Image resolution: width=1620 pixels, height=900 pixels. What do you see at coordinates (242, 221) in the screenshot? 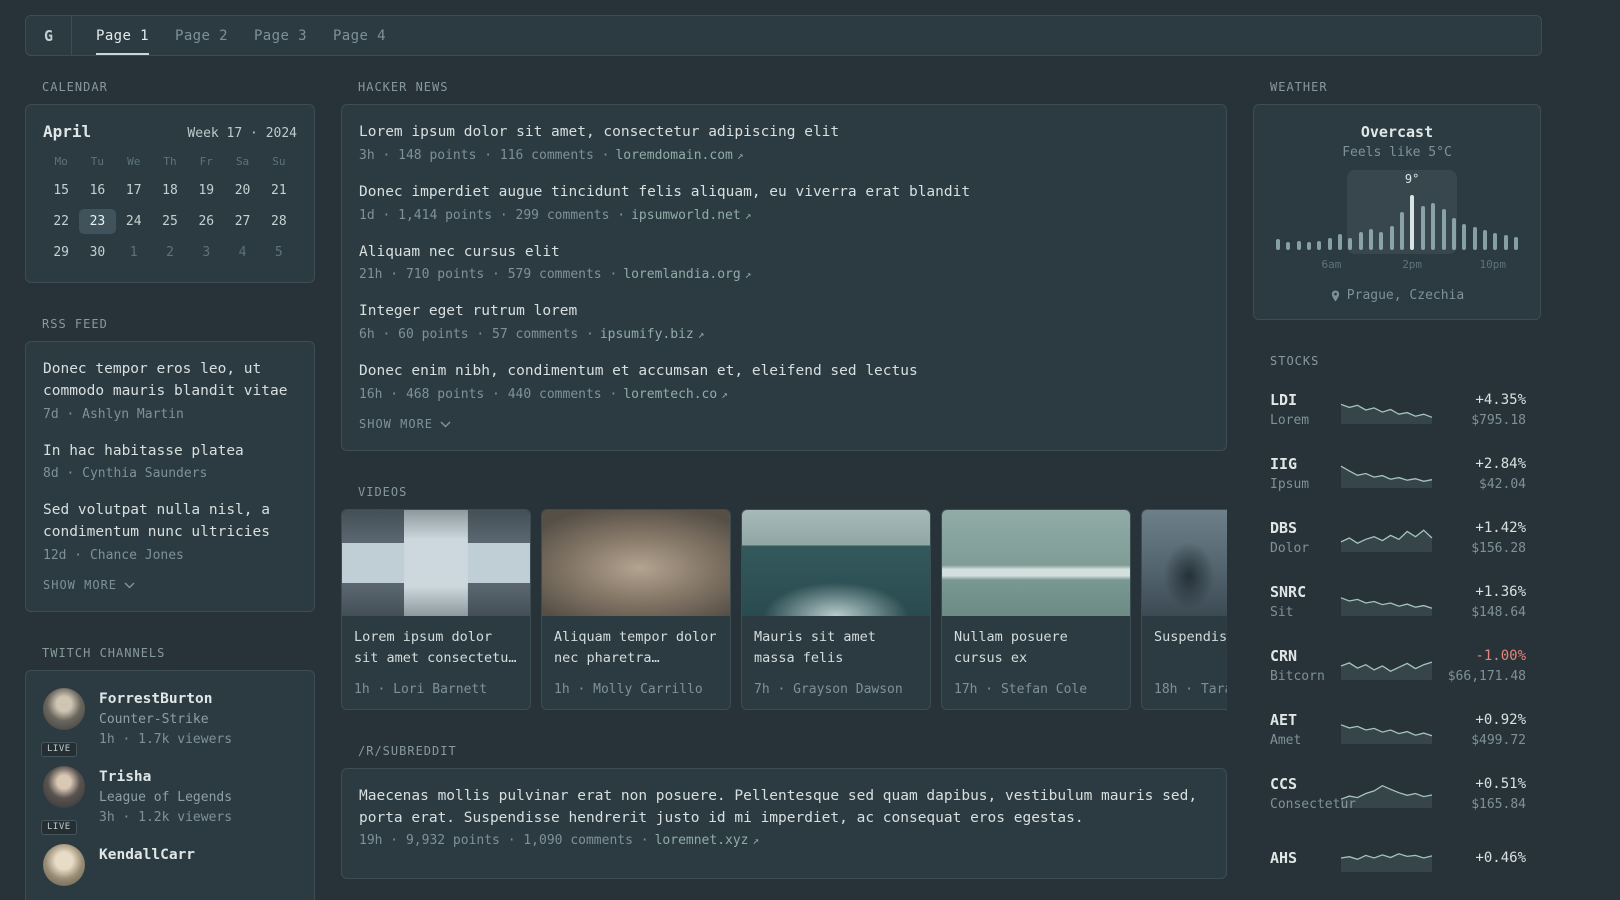
I see `calendar-day: 27` at bounding box center [242, 221].